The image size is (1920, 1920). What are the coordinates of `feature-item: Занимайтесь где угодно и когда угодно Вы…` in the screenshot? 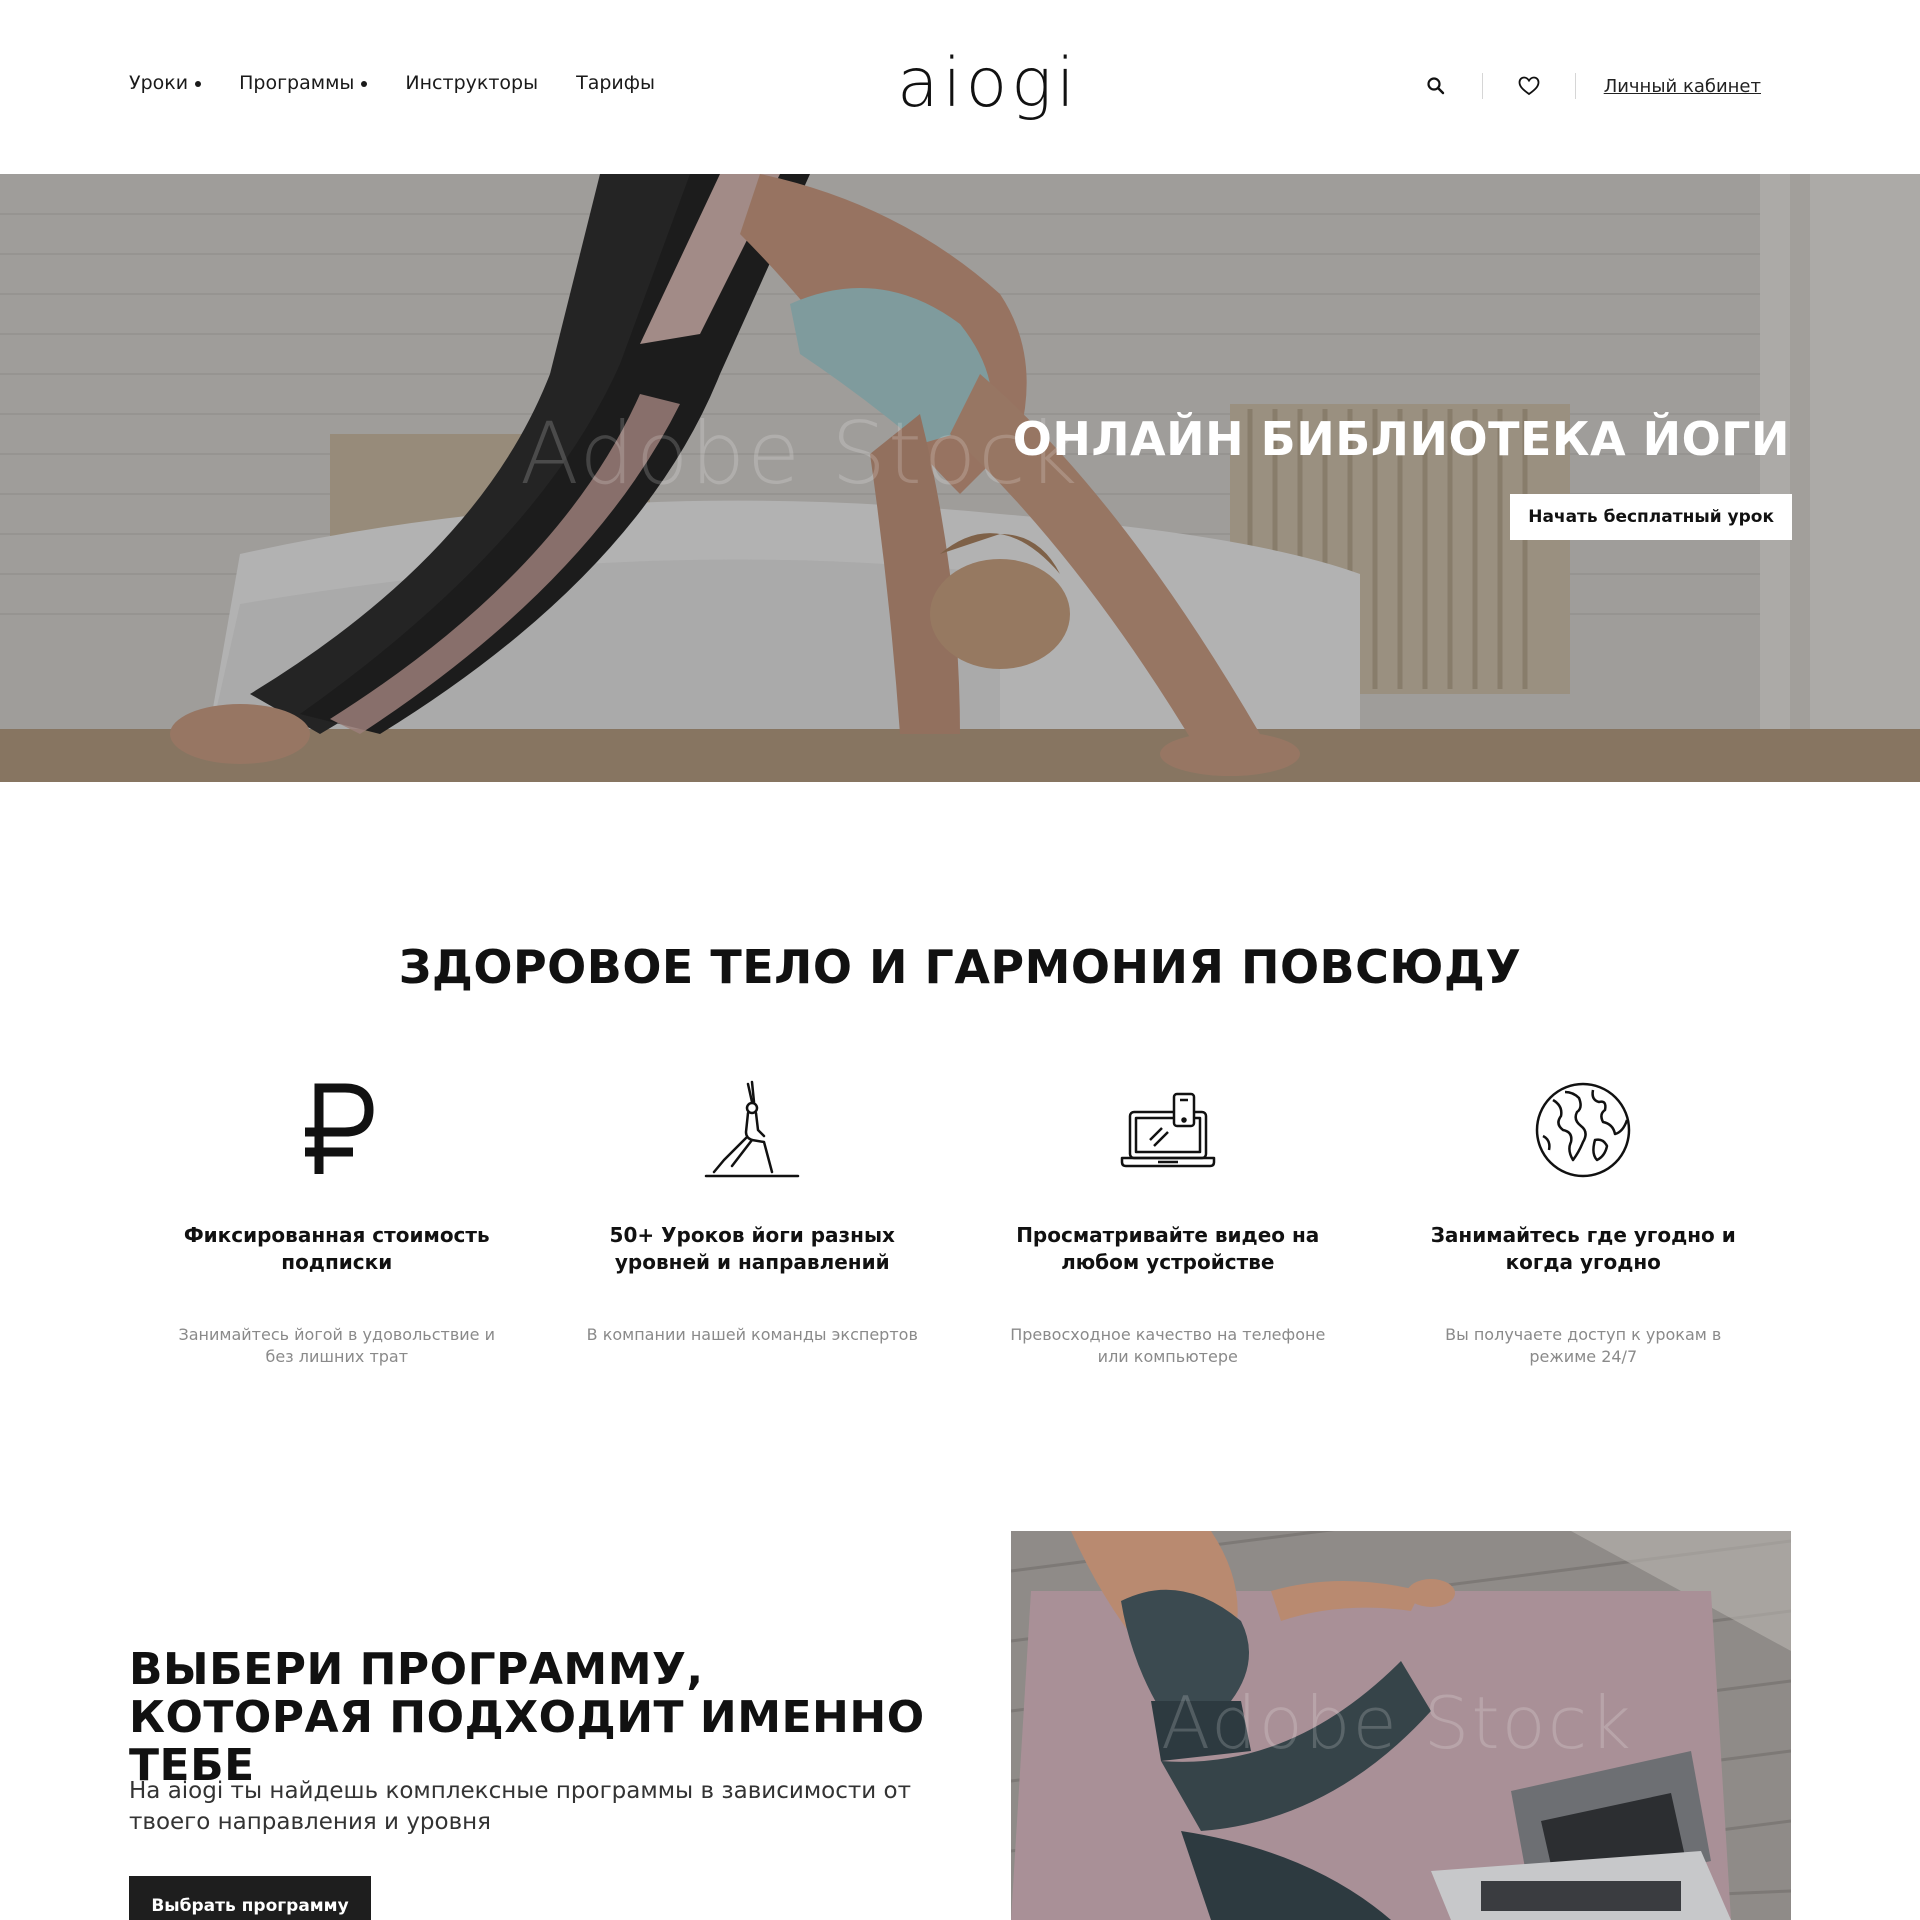 It's located at (1584, 1224).